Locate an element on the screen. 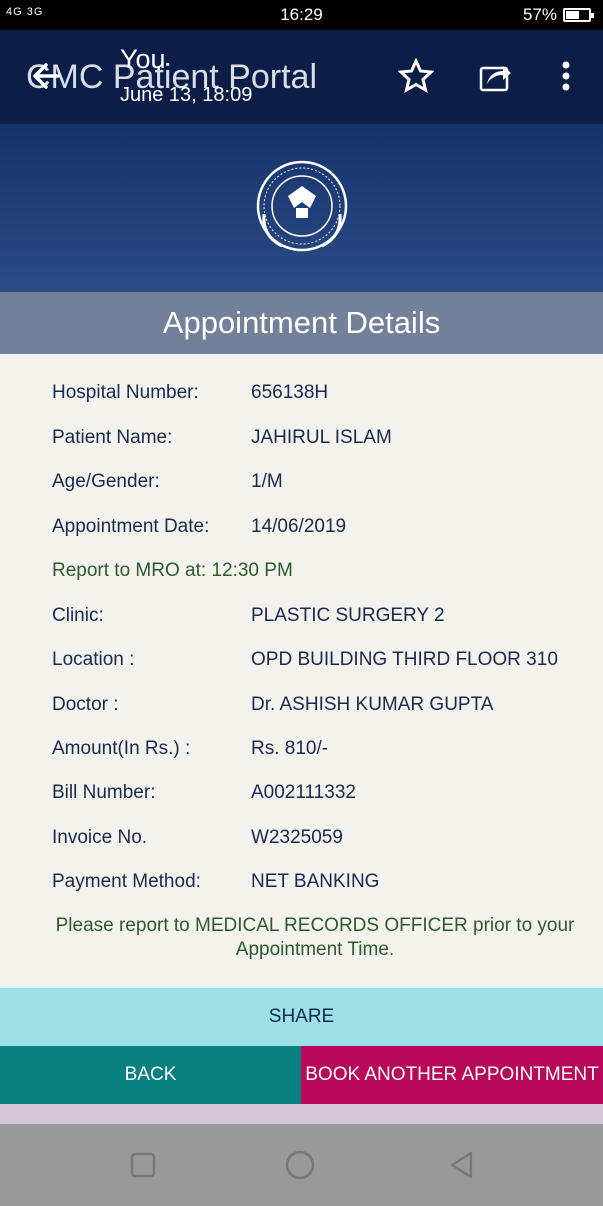  label-clinic: Clinic: is located at coordinates (78, 615).